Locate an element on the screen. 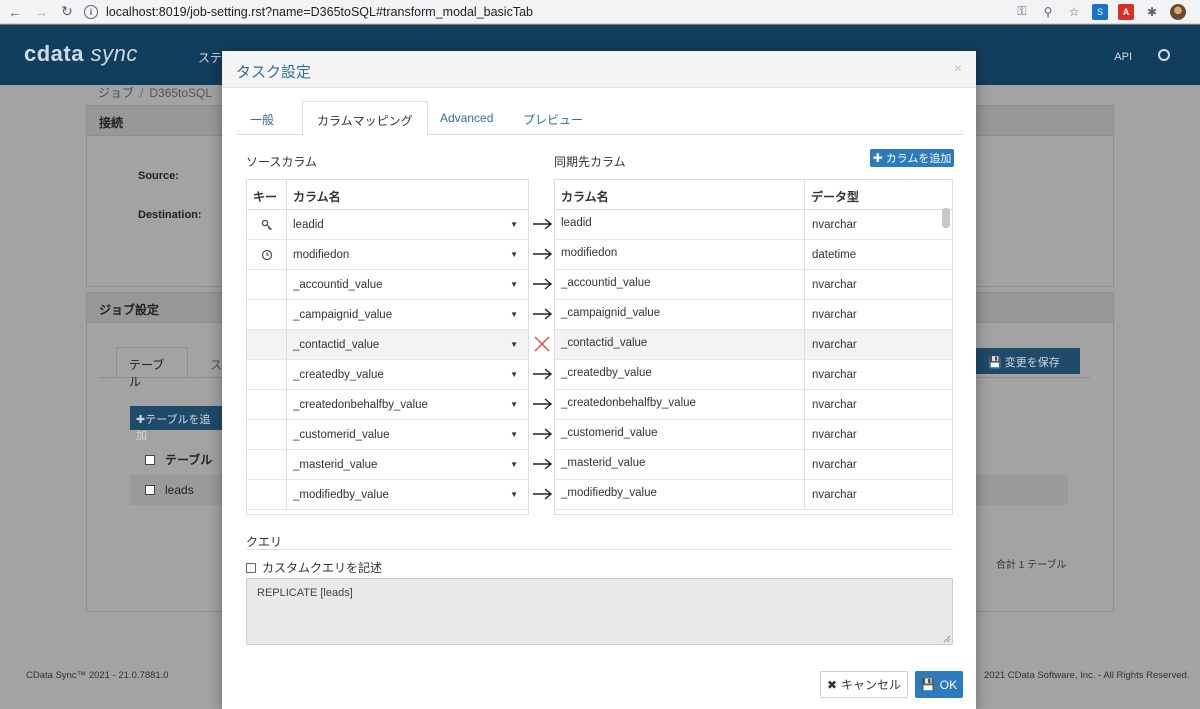  tab-preview: プレビュー is located at coordinates (553, 118).